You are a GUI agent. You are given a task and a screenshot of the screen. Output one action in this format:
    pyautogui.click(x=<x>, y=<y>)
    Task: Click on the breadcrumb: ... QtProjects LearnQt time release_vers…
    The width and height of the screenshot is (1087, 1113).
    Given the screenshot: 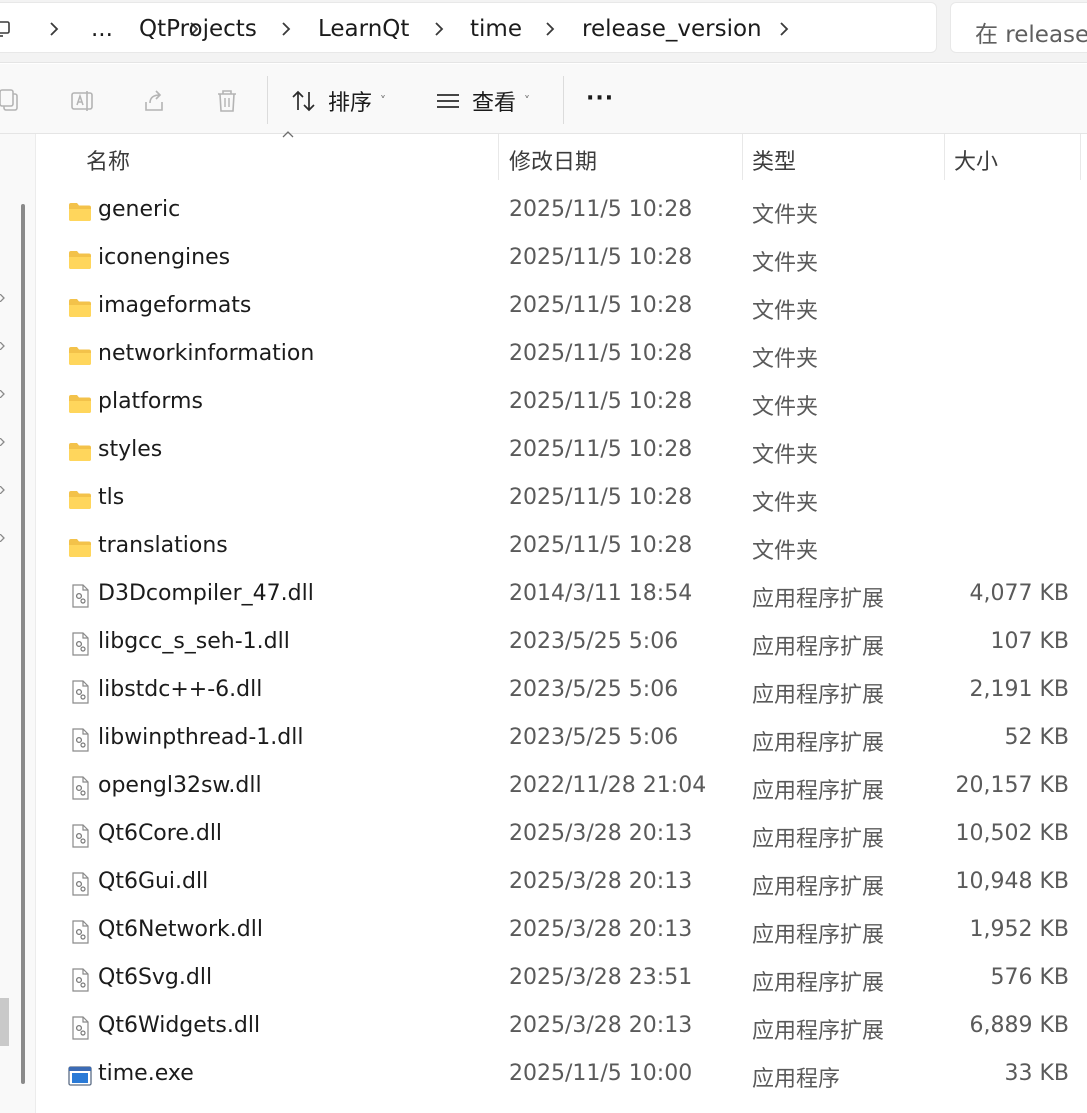 What is the action you would take?
    pyautogui.click(x=468, y=27)
    